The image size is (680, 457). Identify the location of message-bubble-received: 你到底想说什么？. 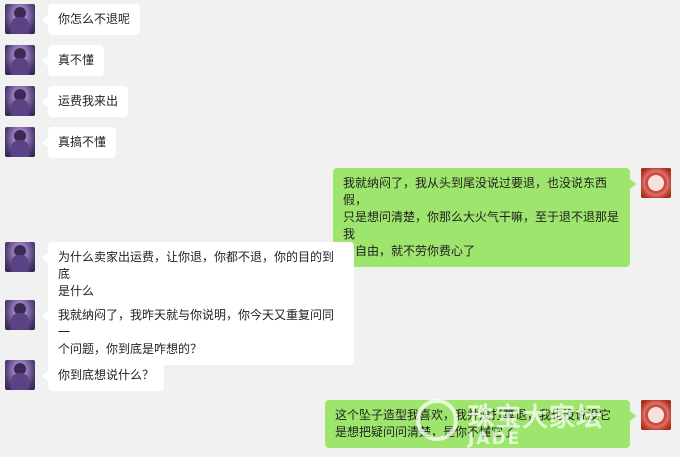
(103, 375).